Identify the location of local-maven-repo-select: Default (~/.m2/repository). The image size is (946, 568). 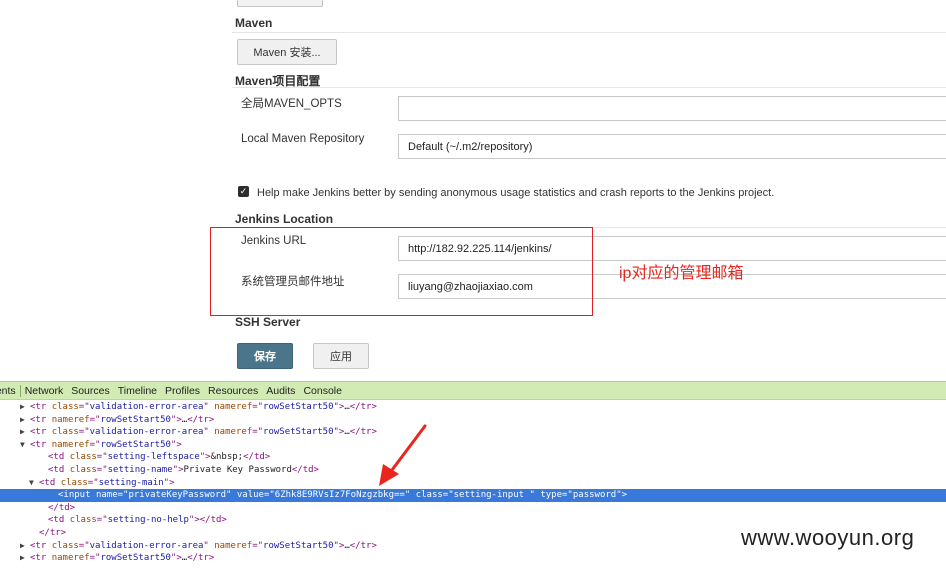
(672, 146).